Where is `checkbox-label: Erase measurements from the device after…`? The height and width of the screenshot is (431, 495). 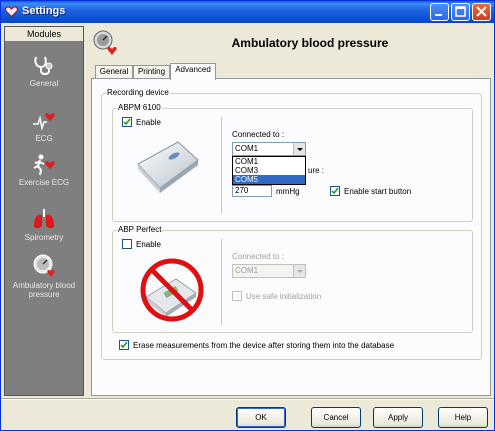
checkbox-label: Erase measurements from the device after… is located at coordinates (264, 345).